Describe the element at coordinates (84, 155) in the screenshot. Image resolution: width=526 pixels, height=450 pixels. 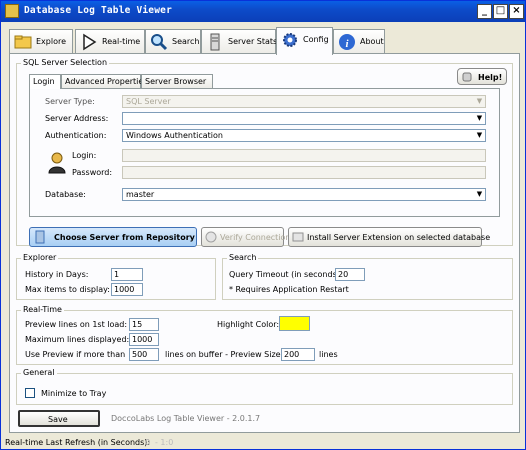
I see `login-label: Login:` at that location.